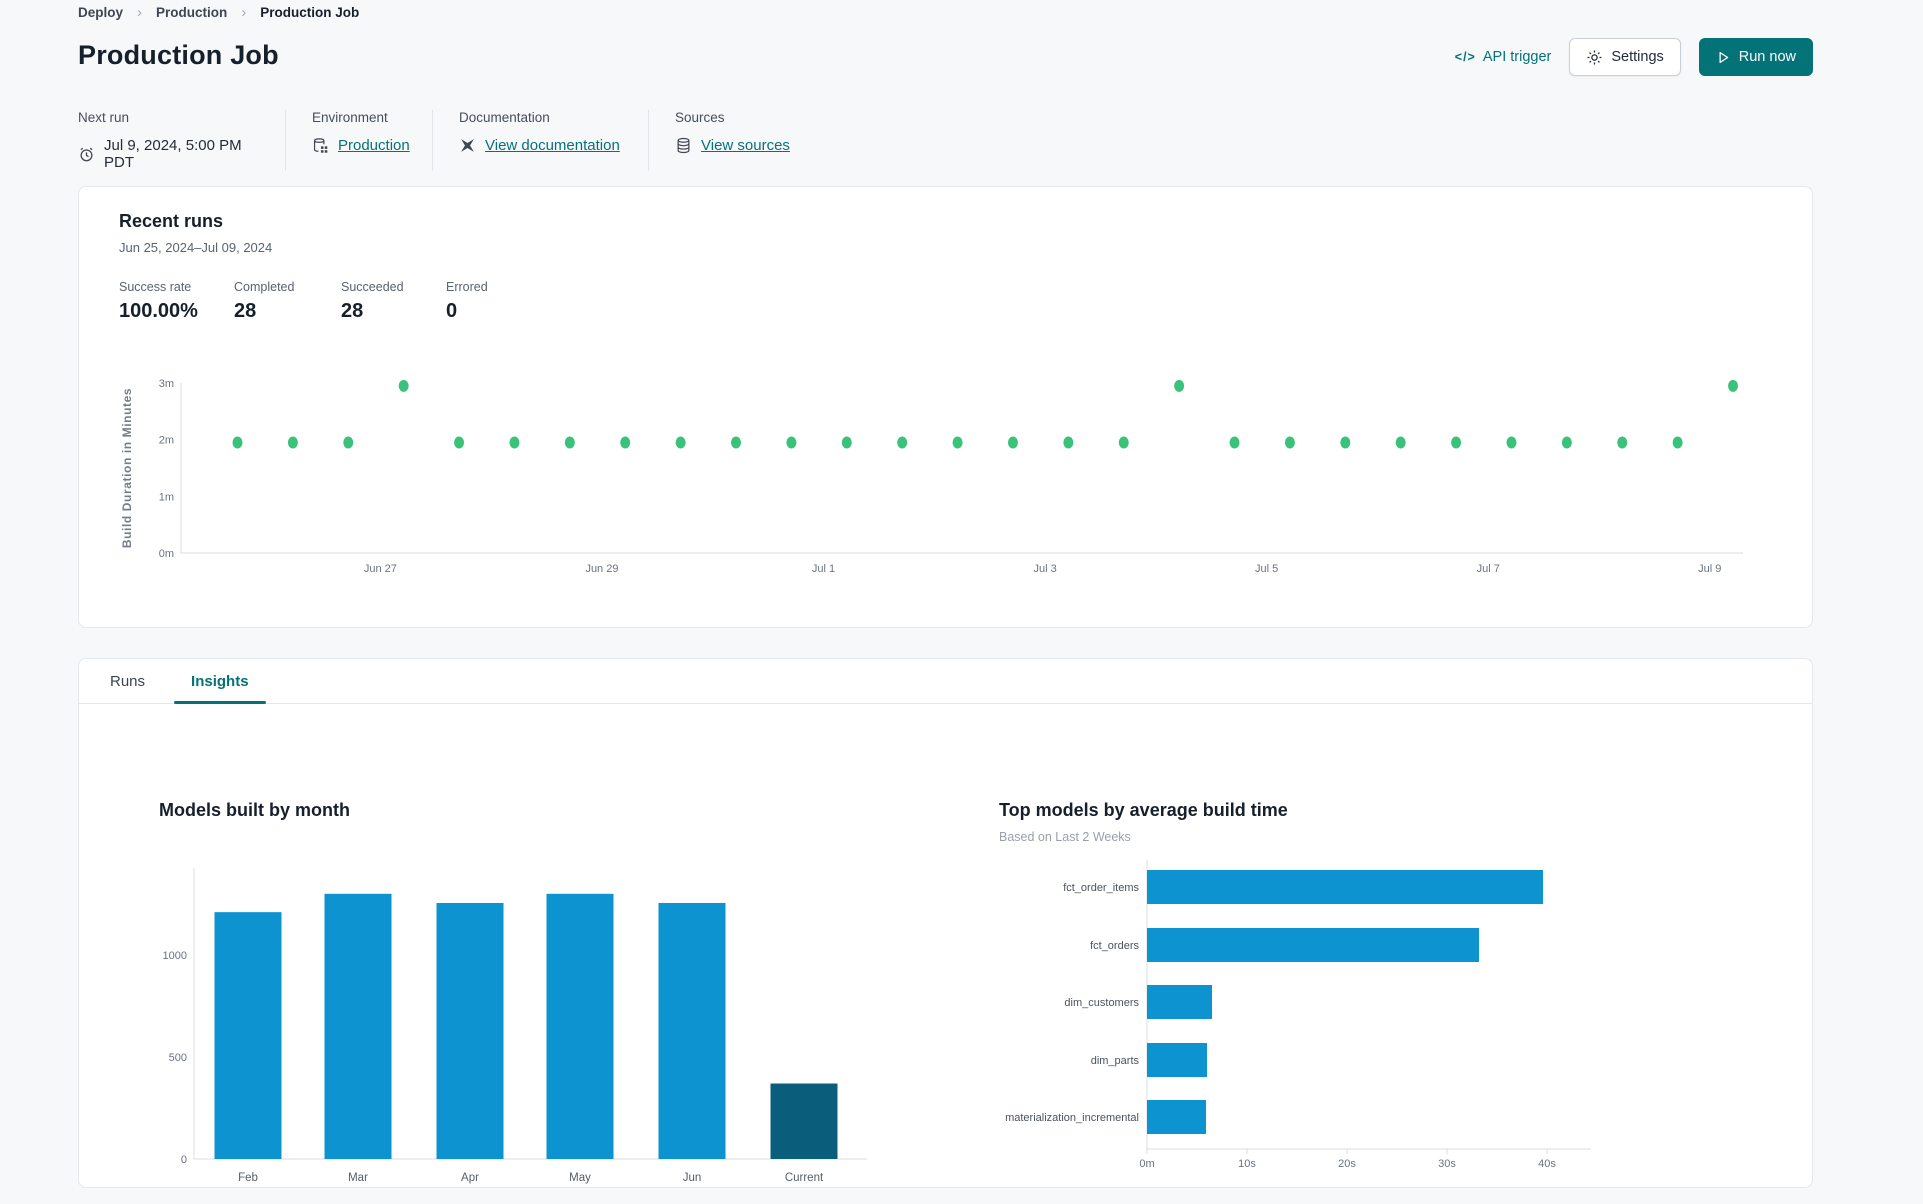 This screenshot has width=1923, height=1204. Describe the element at coordinates (127, 681) in the screenshot. I see `tab-runs: Runs` at that location.